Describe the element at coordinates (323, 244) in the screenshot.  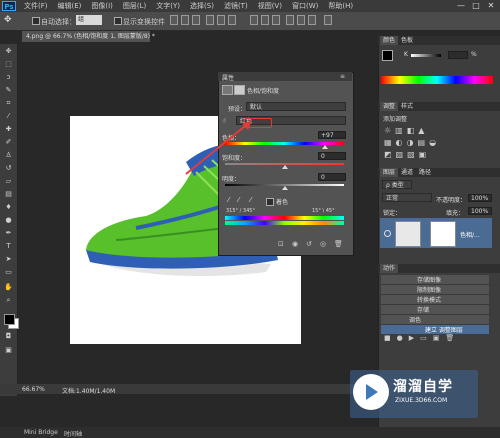
I see `visibility-icon: ◎` at that location.